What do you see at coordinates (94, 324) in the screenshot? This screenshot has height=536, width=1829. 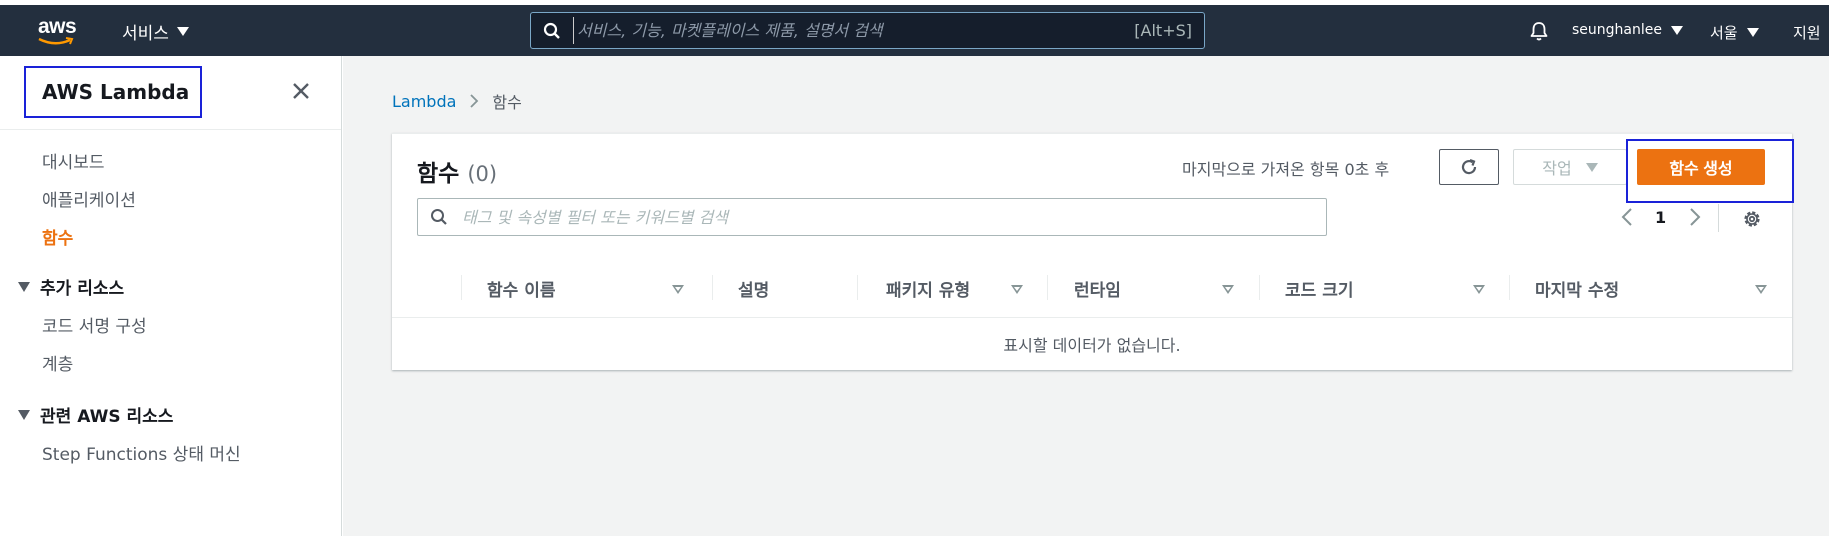 I see `sidebar-item-code-signing: 코드 서명 구성` at bounding box center [94, 324].